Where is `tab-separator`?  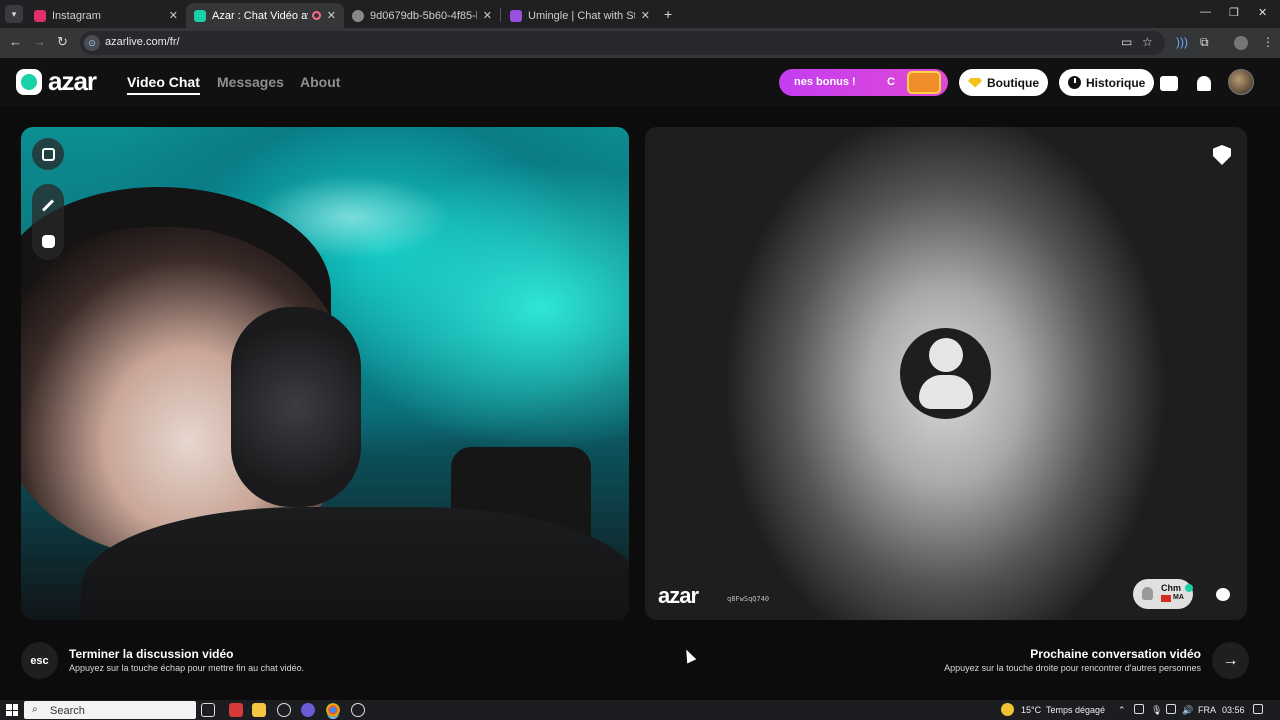
tab-separator is located at coordinates (500, 15).